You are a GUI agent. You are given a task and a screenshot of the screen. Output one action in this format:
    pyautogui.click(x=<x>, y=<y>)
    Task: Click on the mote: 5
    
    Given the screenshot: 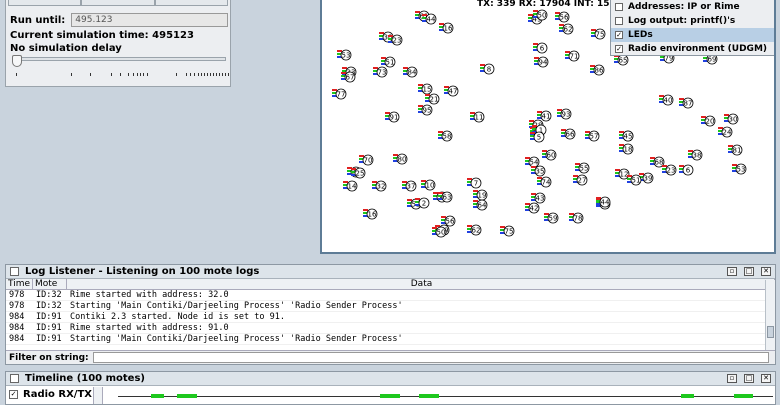 What is the action you would take?
    pyautogui.click(x=537, y=137)
    